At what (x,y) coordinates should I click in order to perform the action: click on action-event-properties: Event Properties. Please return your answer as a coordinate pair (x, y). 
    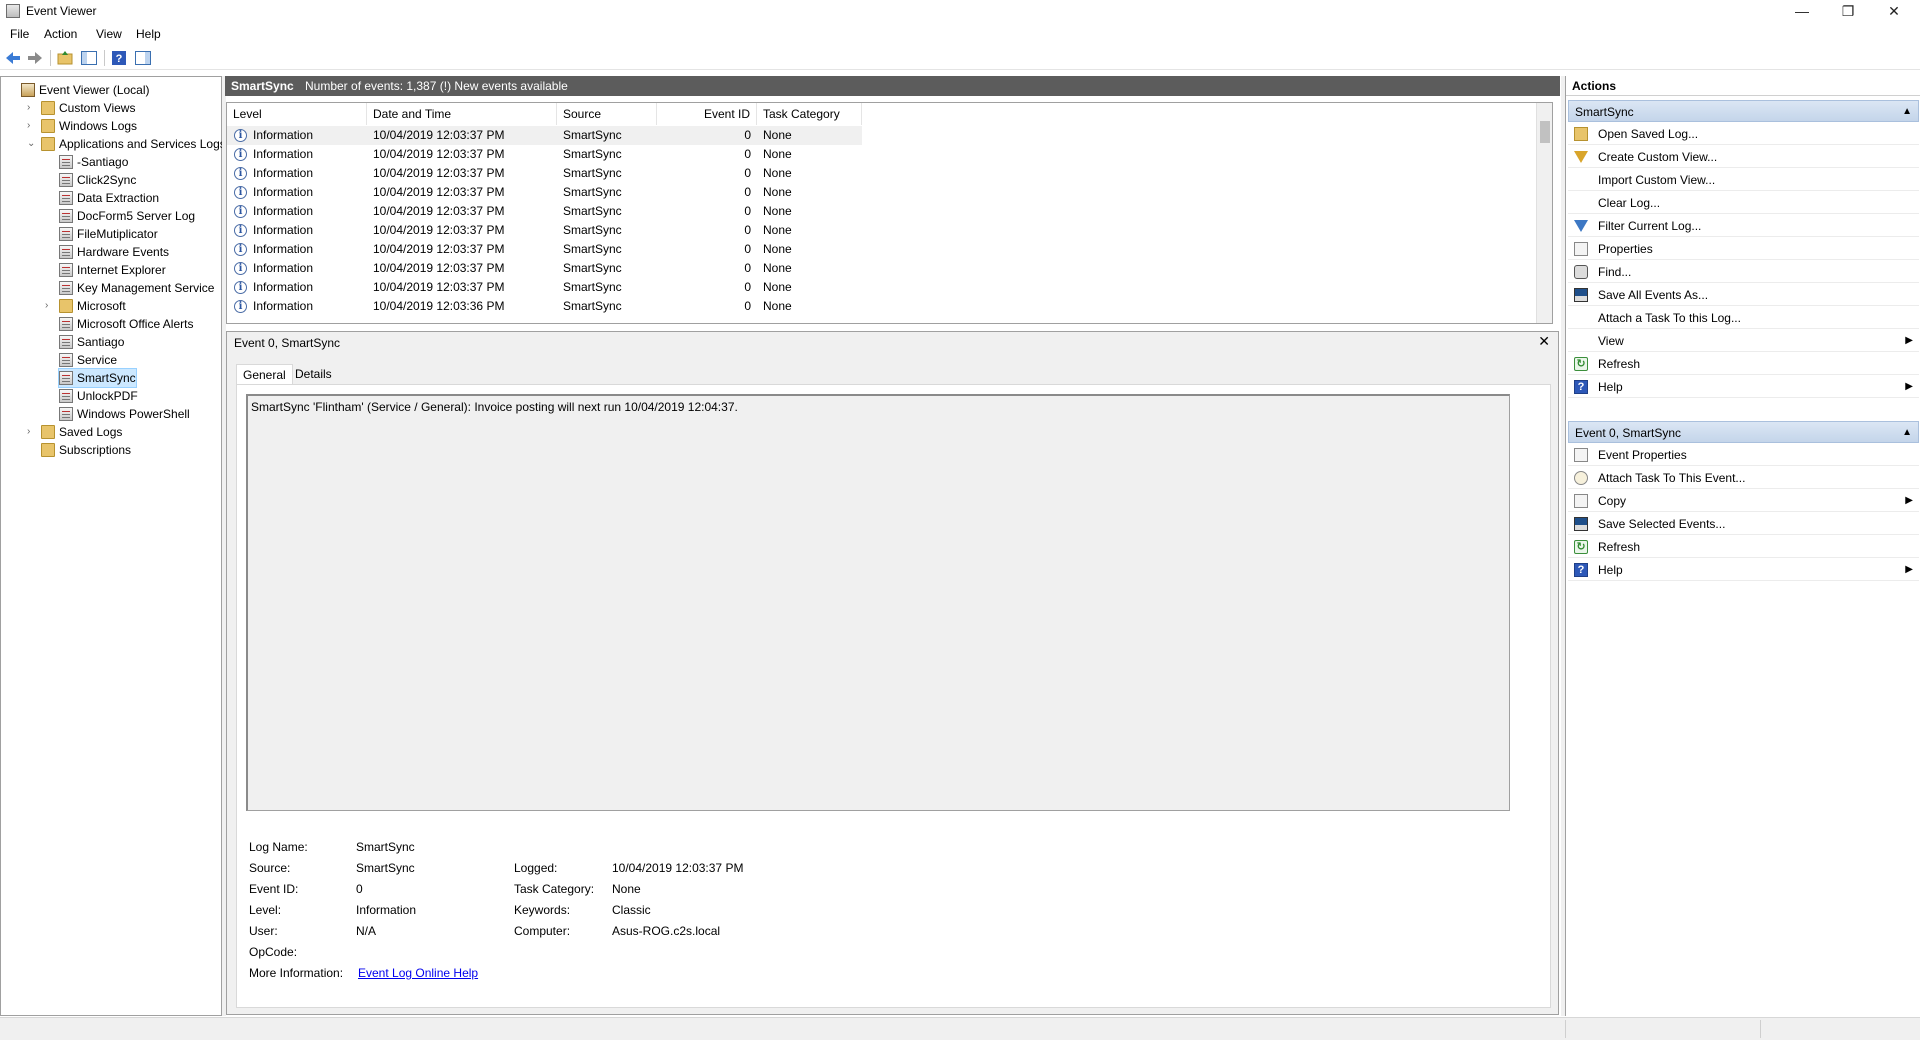
    Looking at the image, I should click on (1743, 455).